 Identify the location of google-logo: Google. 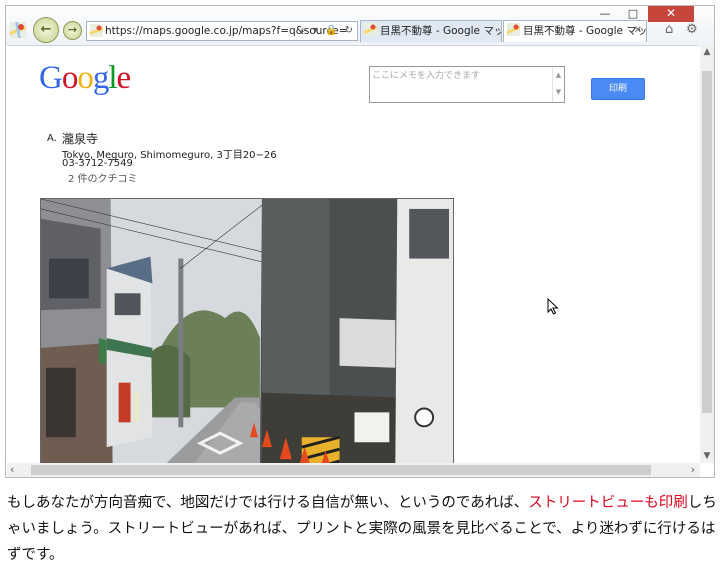
(85, 78).